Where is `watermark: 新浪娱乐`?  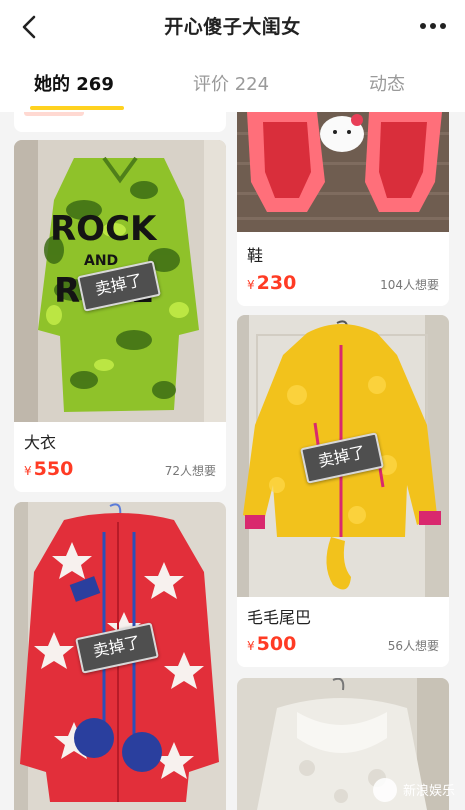
watermark: 新浪娱乐 is located at coordinates (413, 790).